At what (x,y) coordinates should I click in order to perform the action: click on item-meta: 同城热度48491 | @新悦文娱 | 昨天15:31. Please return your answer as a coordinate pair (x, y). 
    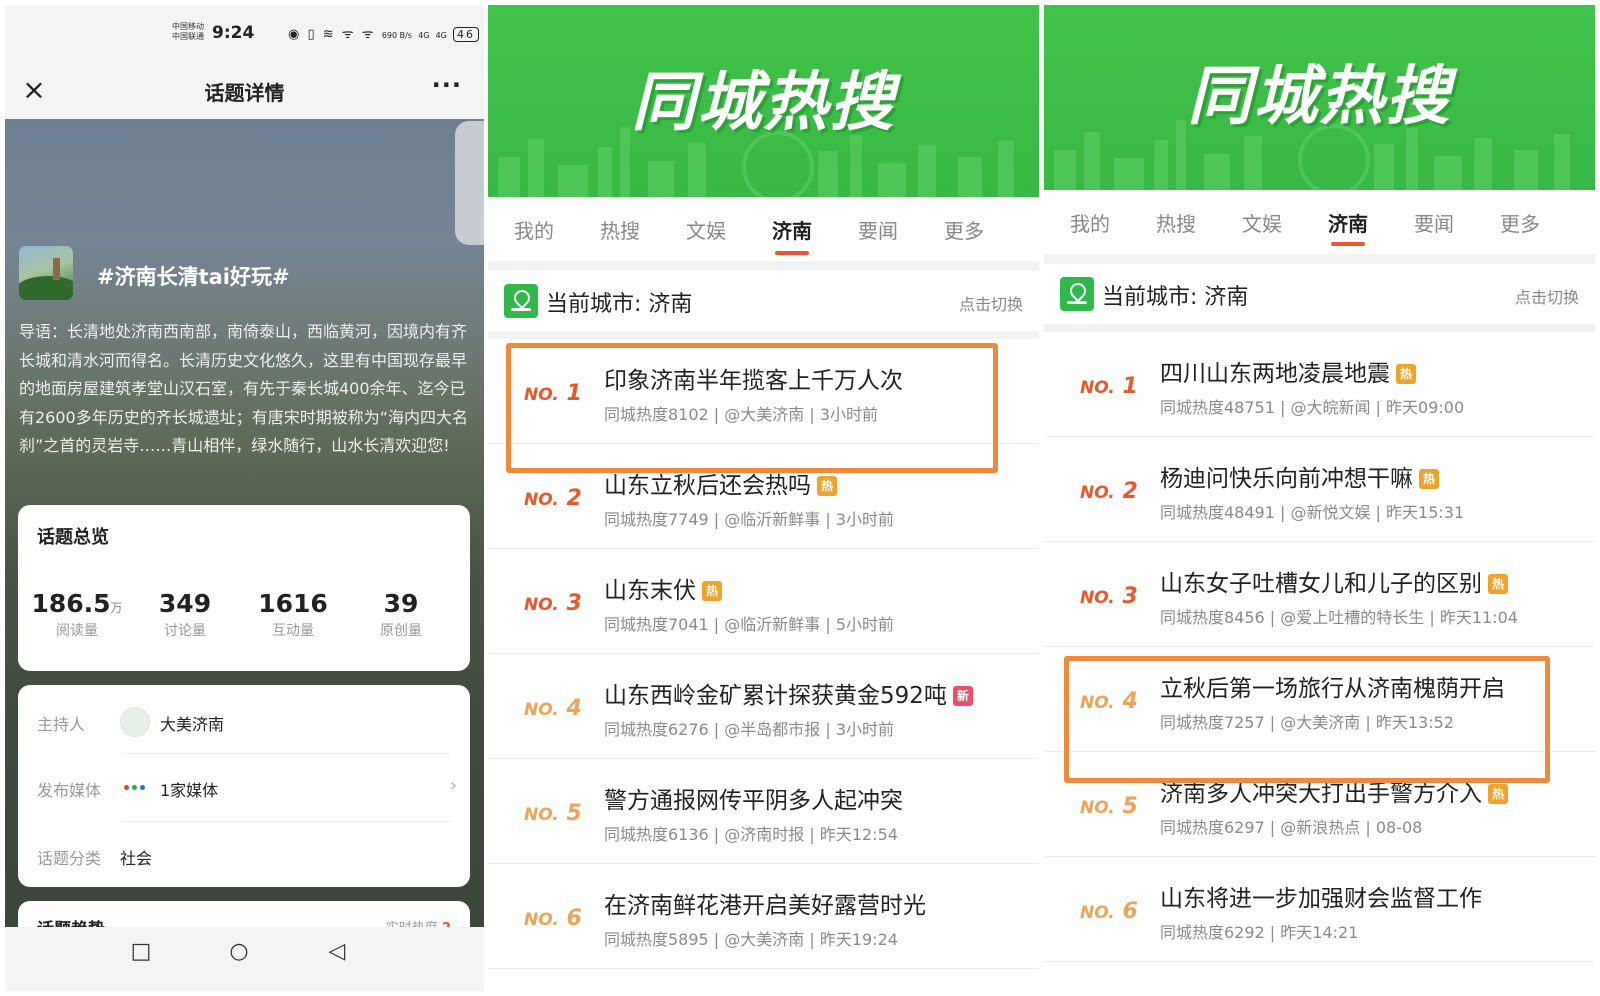
    Looking at the image, I should click on (1312, 512).